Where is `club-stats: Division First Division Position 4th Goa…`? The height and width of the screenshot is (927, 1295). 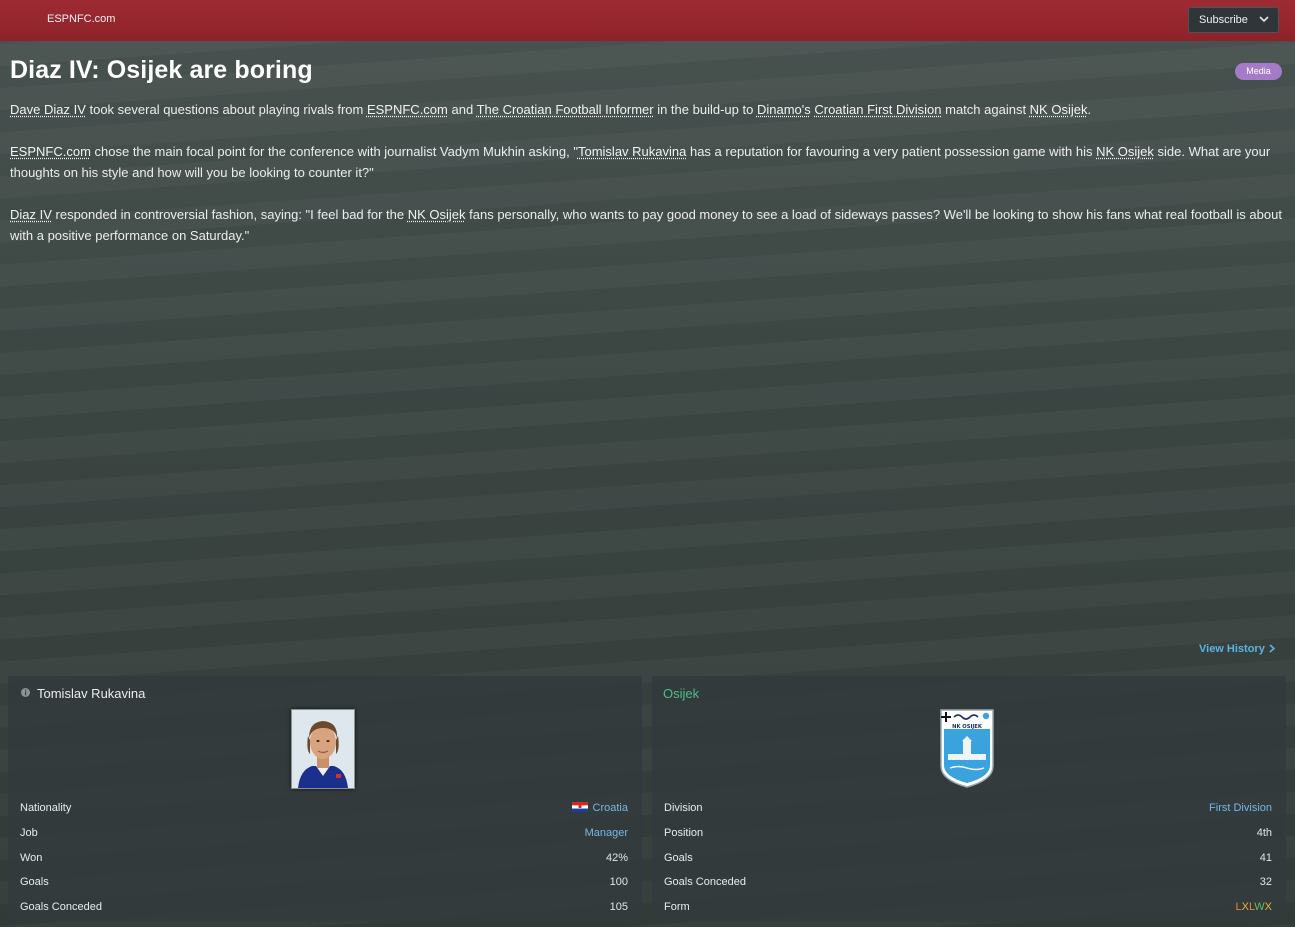
club-stats: Division First Division Position 4th Goa… is located at coordinates (968, 859).